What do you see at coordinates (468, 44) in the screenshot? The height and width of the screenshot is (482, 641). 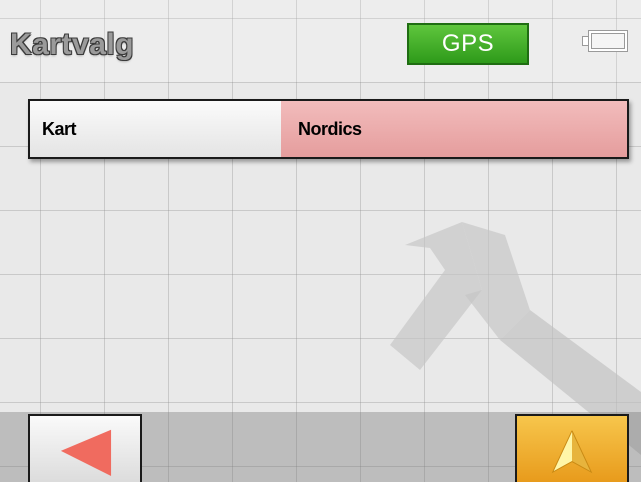 I see `gps-status-badge: GPS` at bounding box center [468, 44].